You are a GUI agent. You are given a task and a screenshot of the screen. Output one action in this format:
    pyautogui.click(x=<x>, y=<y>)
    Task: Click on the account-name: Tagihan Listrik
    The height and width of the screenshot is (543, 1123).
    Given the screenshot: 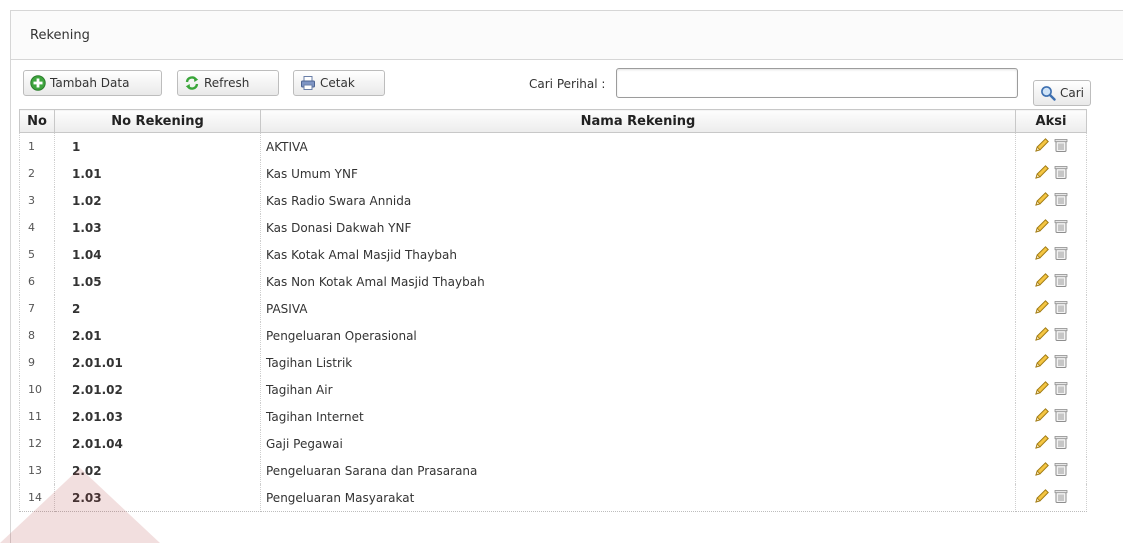 What is the action you would take?
    pyautogui.click(x=638, y=362)
    